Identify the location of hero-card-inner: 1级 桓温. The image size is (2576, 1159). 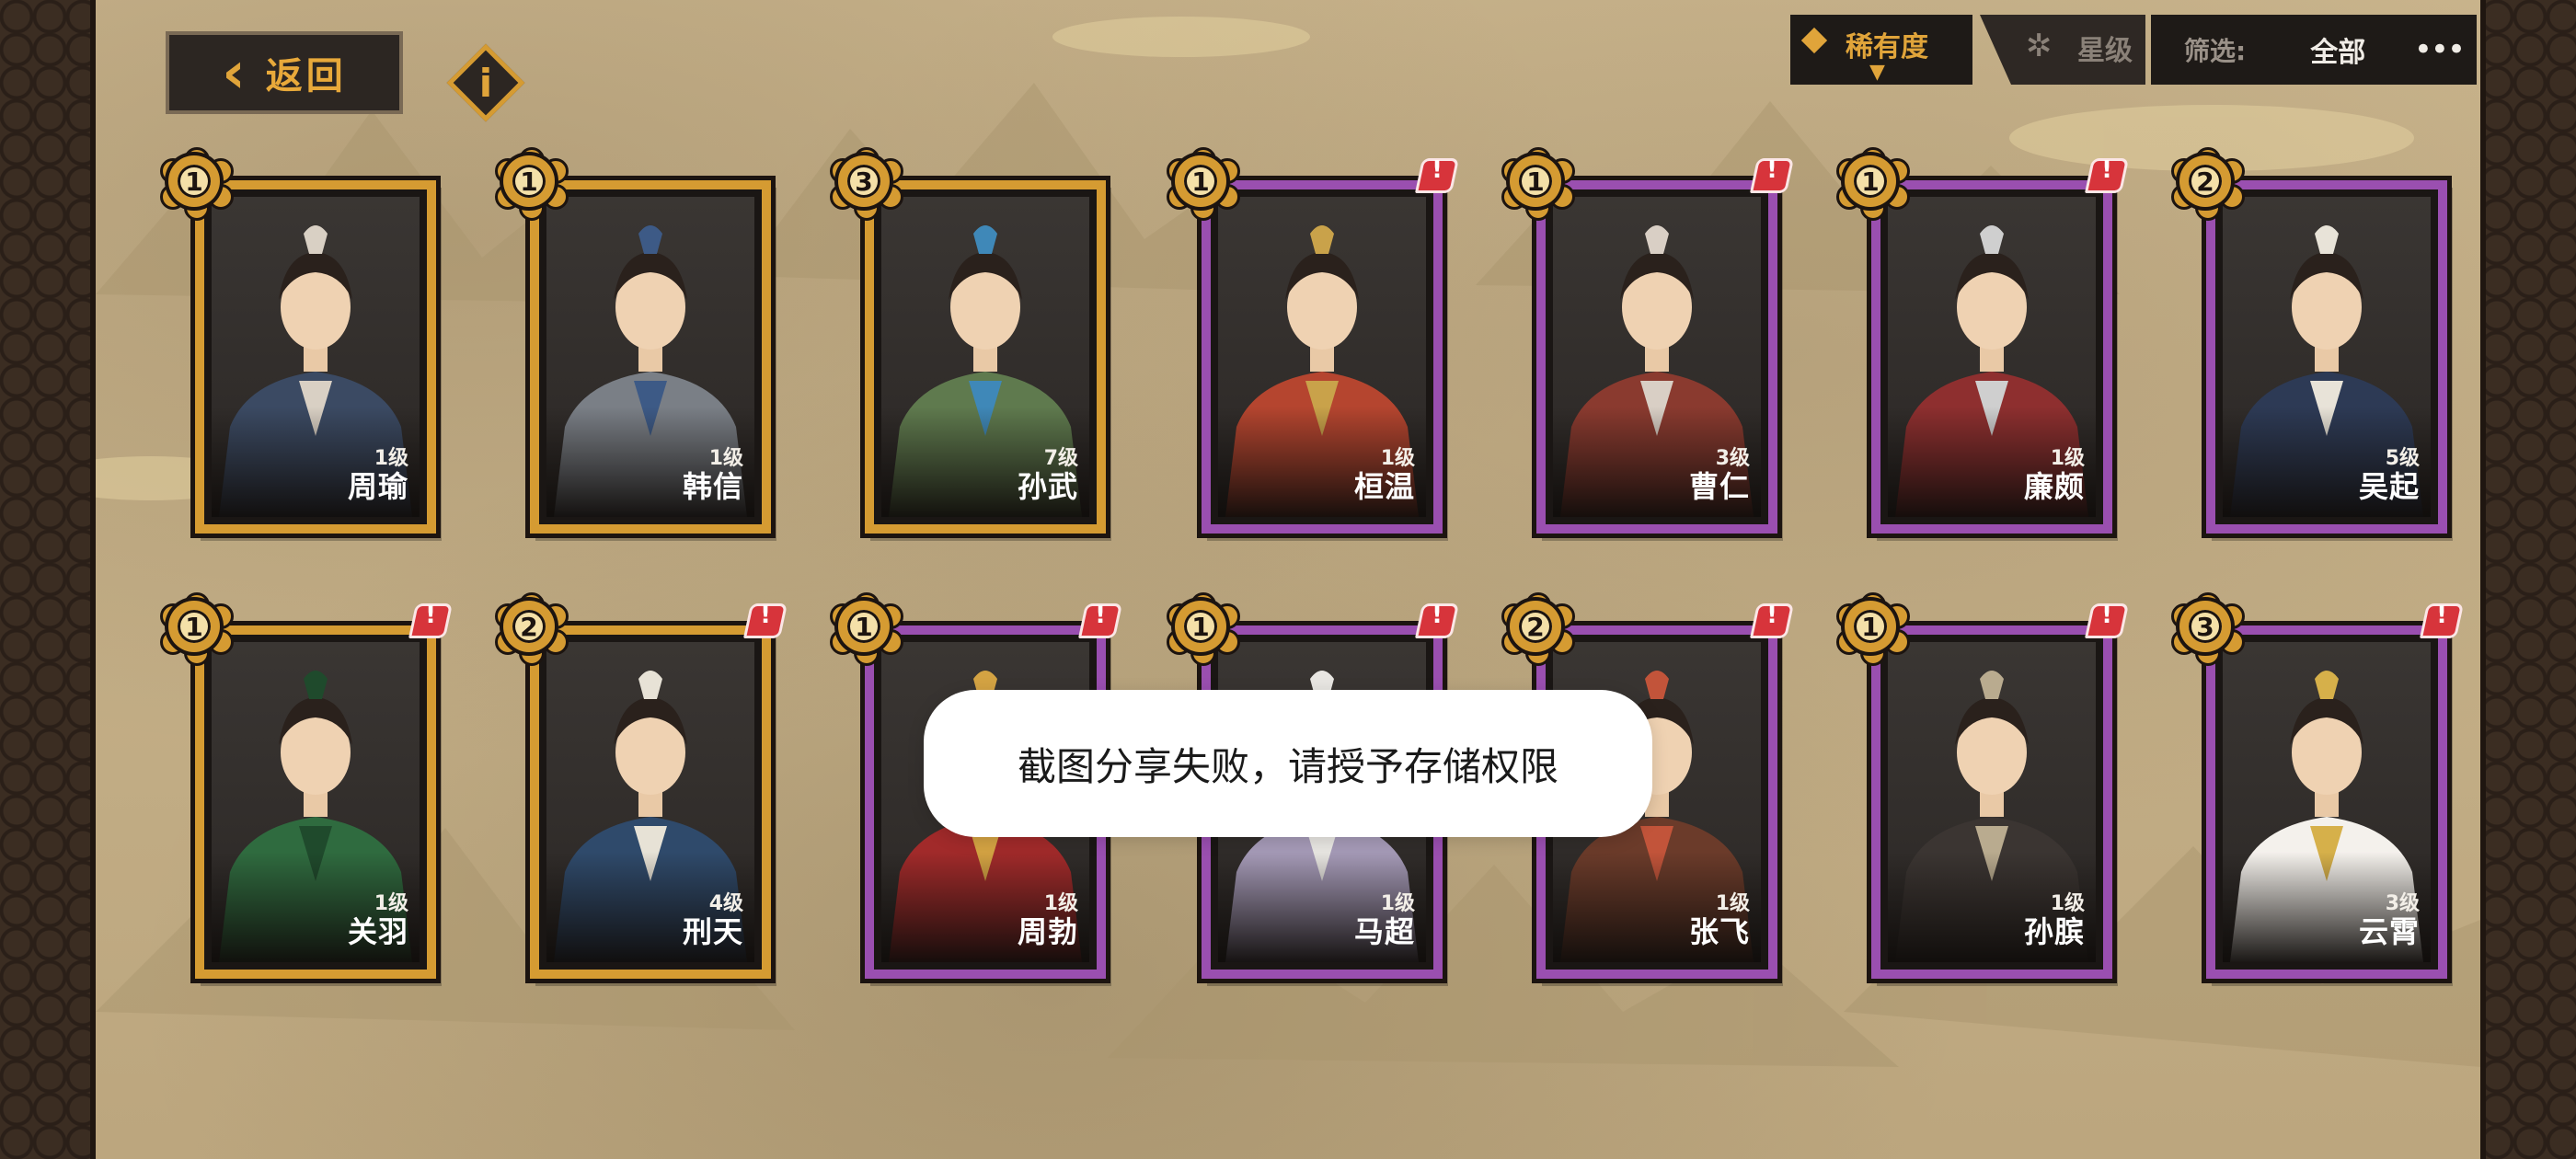
(1322, 357).